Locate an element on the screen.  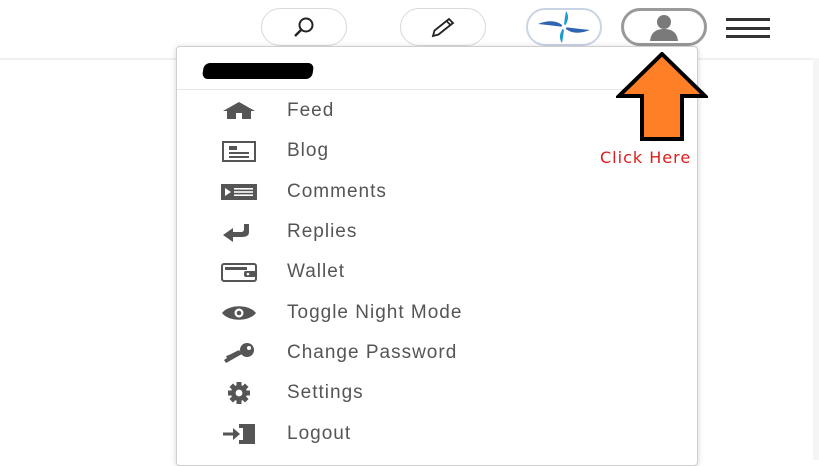
key-icon is located at coordinates (239, 353).